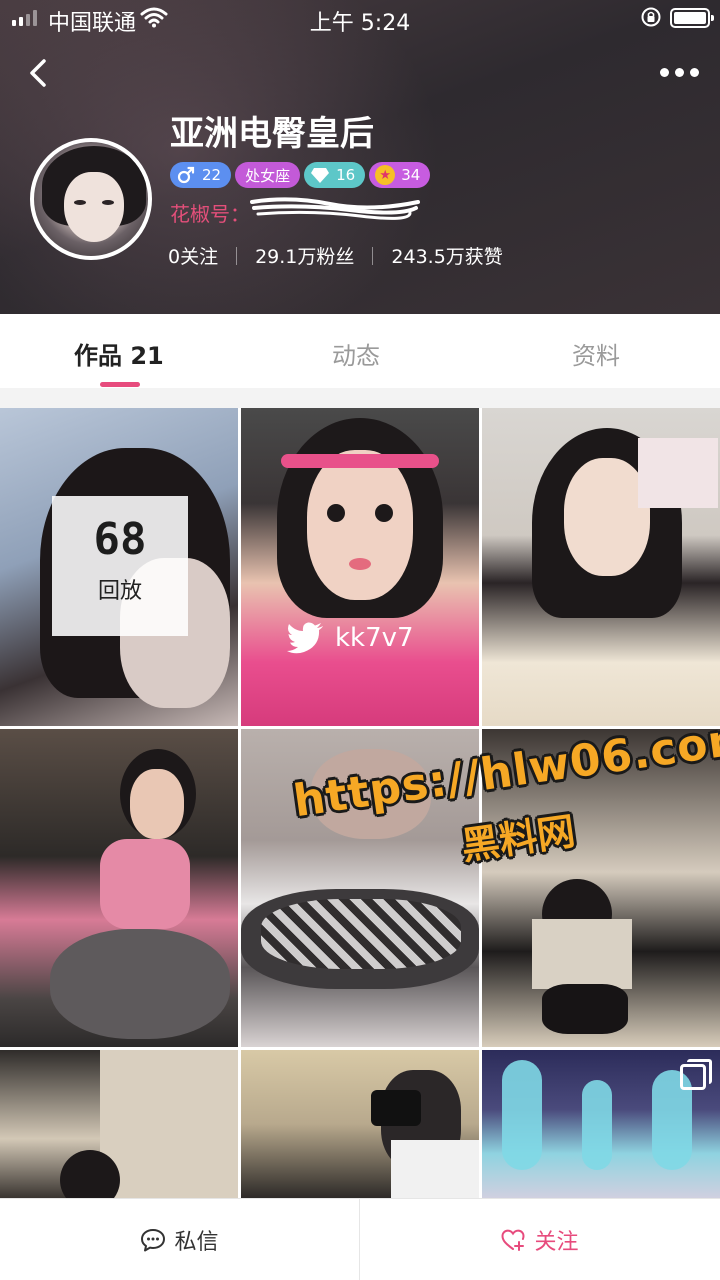 The image size is (720, 1280). I want to click on multi-photo-icon, so click(696, 1074).